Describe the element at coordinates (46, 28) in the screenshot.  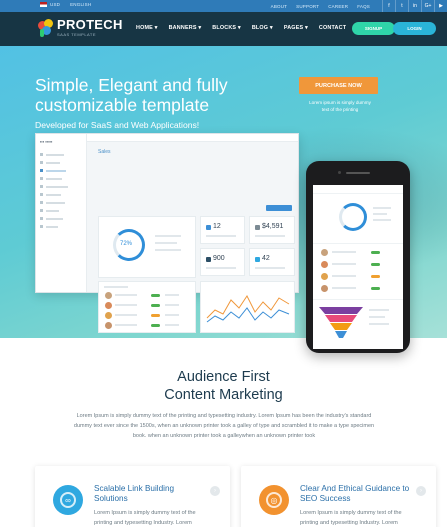
I see `logo-icon` at that location.